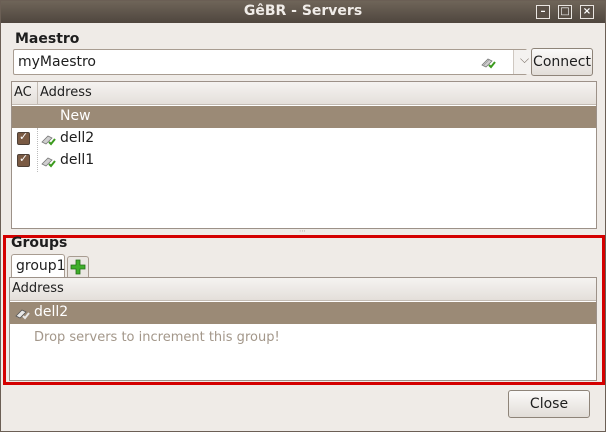  What do you see at coordinates (543, 12) in the screenshot?
I see `minimize-icon: –` at bounding box center [543, 12].